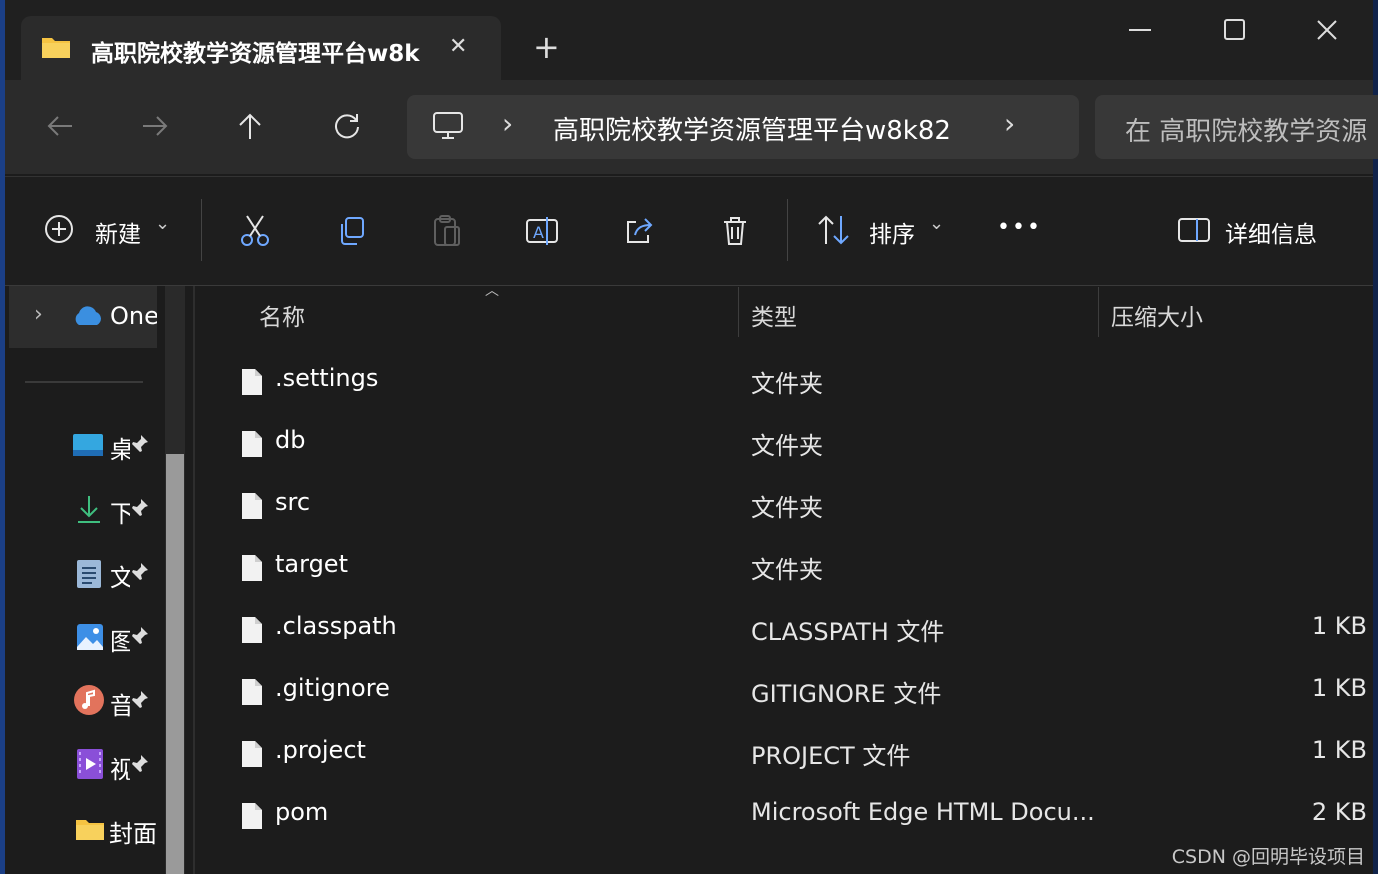 The height and width of the screenshot is (874, 1378). I want to click on file-size: 2 KB, so click(1339, 812).